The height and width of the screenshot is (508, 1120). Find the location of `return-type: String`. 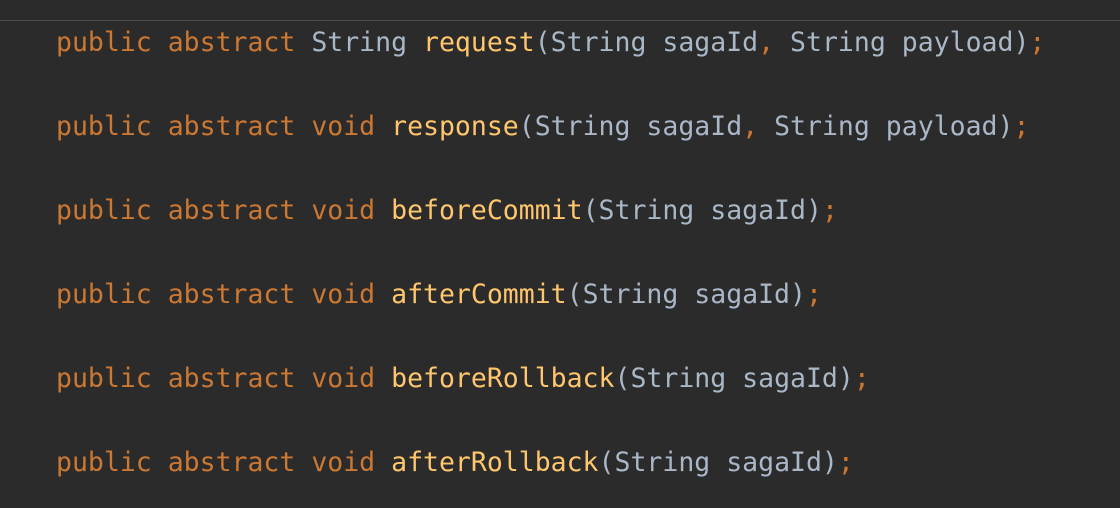

return-type: String is located at coordinates (359, 42).